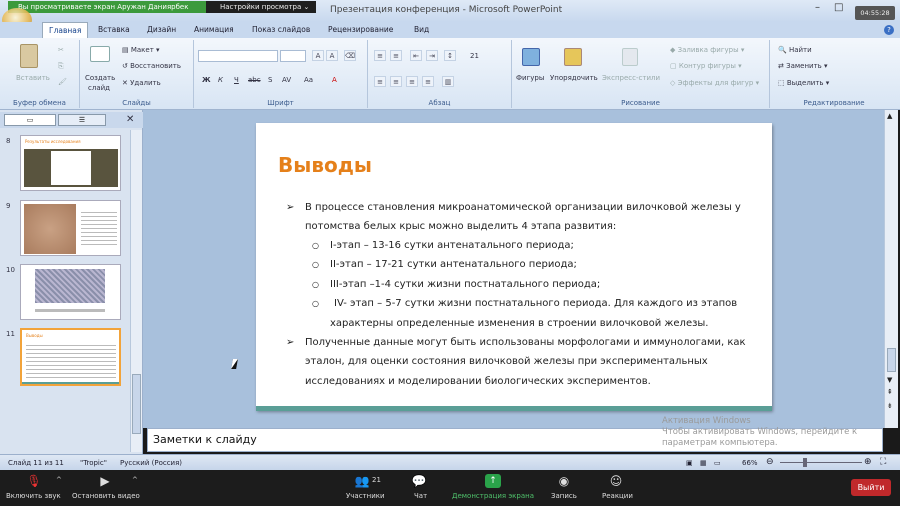  I want to click on mic-muted-icon: 🎙, so click(34, 481).